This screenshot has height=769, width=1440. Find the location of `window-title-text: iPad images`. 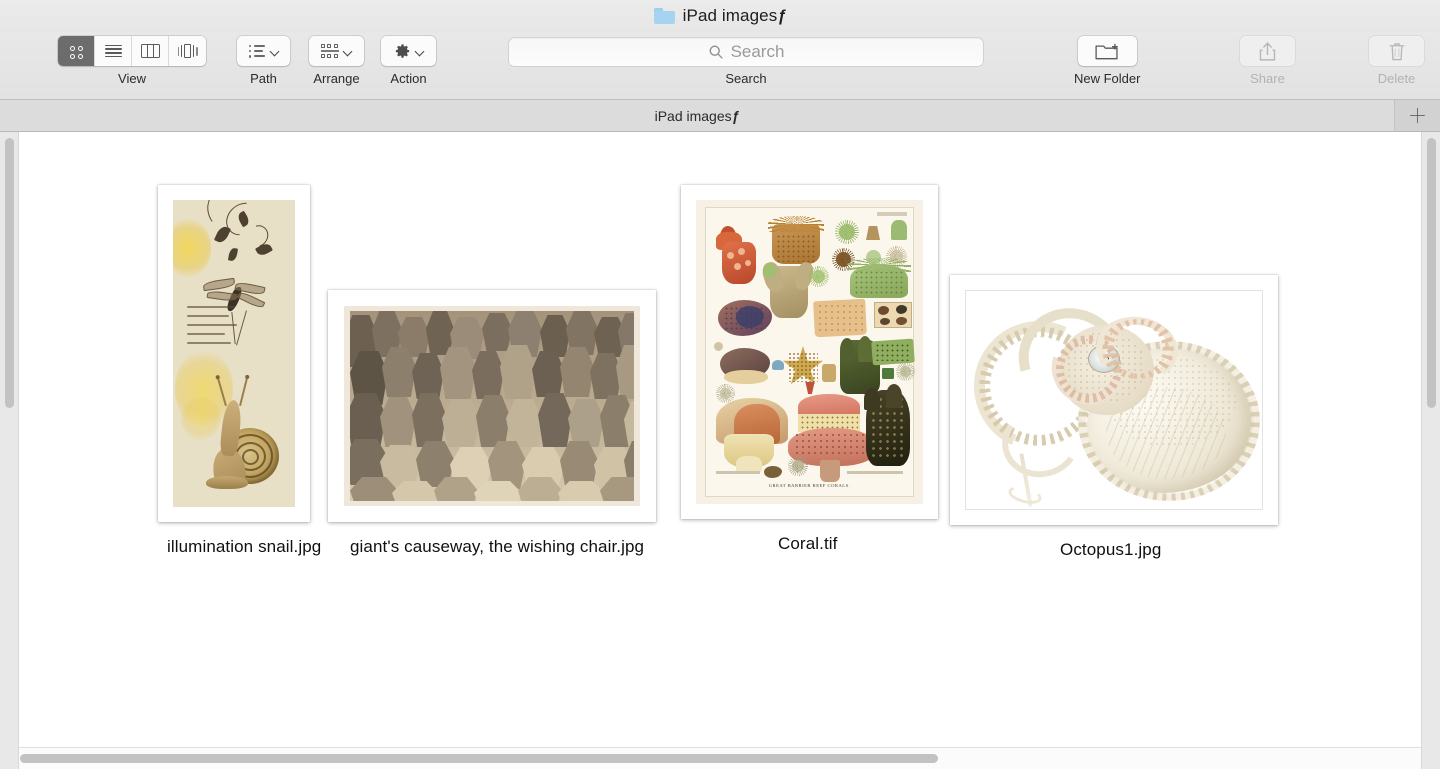

window-title-text: iPad images is located at coordinates (730, 15).